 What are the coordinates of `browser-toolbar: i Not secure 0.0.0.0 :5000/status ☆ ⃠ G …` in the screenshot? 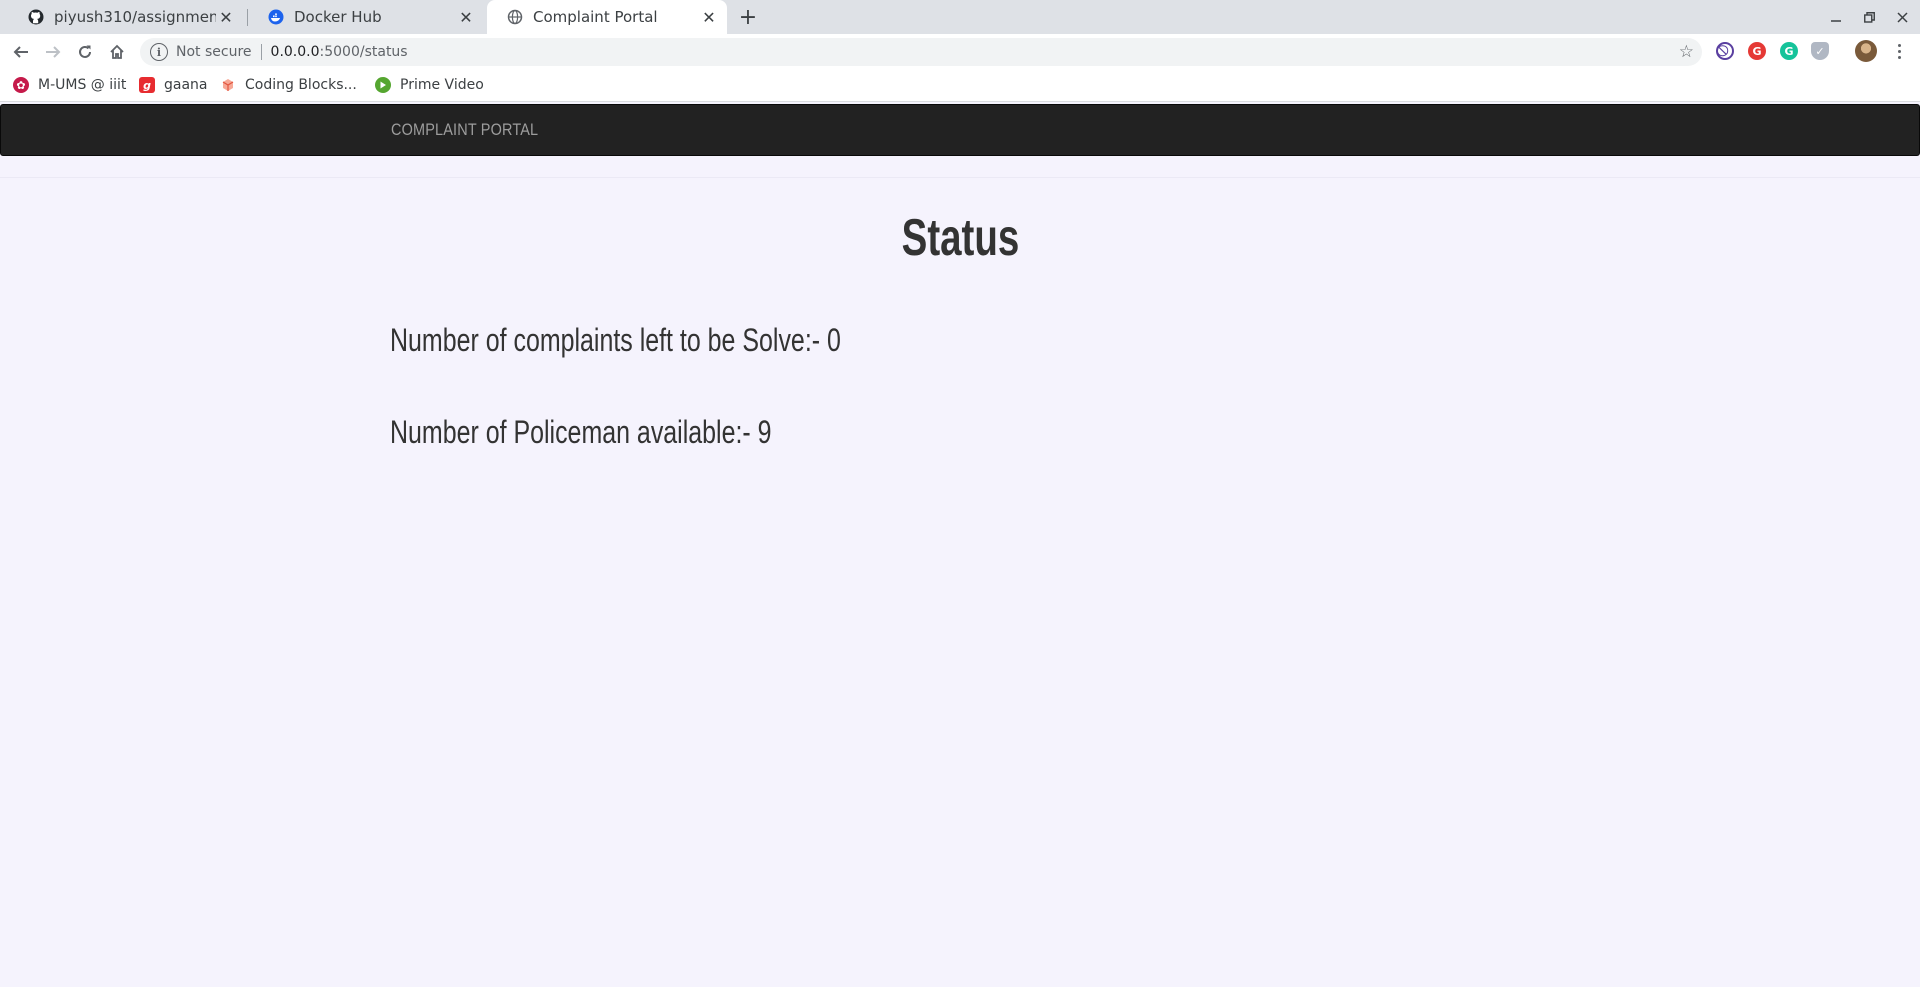 It's located at (960, 52).